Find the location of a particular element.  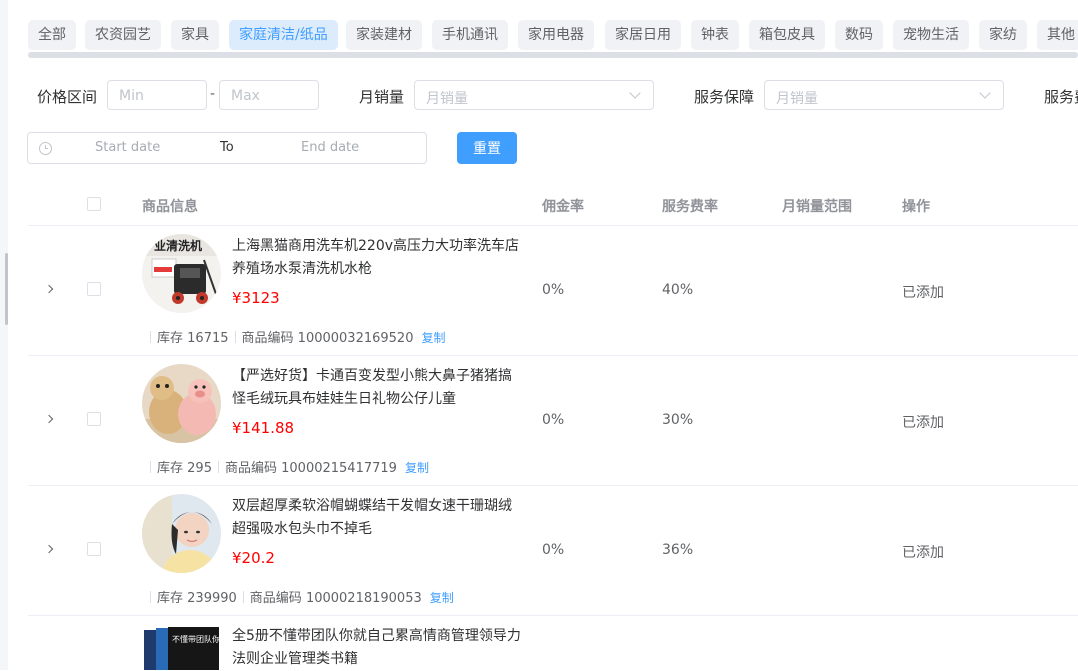

reset-button: 重置 is located at coordinates (487, 148).